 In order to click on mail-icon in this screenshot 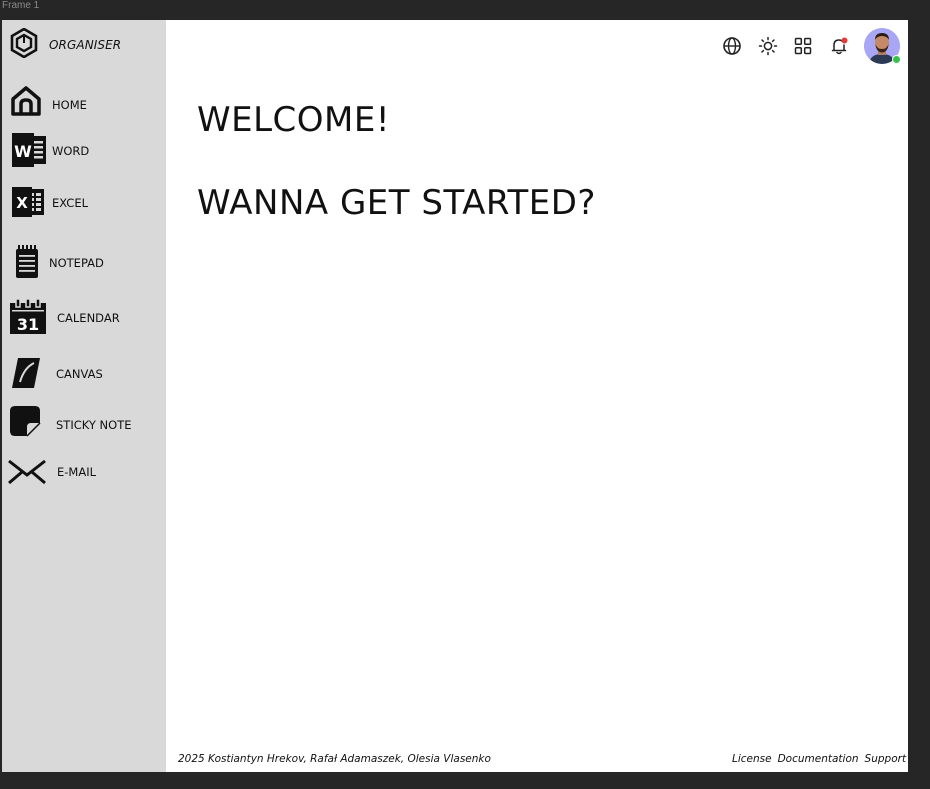, I will do `click(27, 474)`.